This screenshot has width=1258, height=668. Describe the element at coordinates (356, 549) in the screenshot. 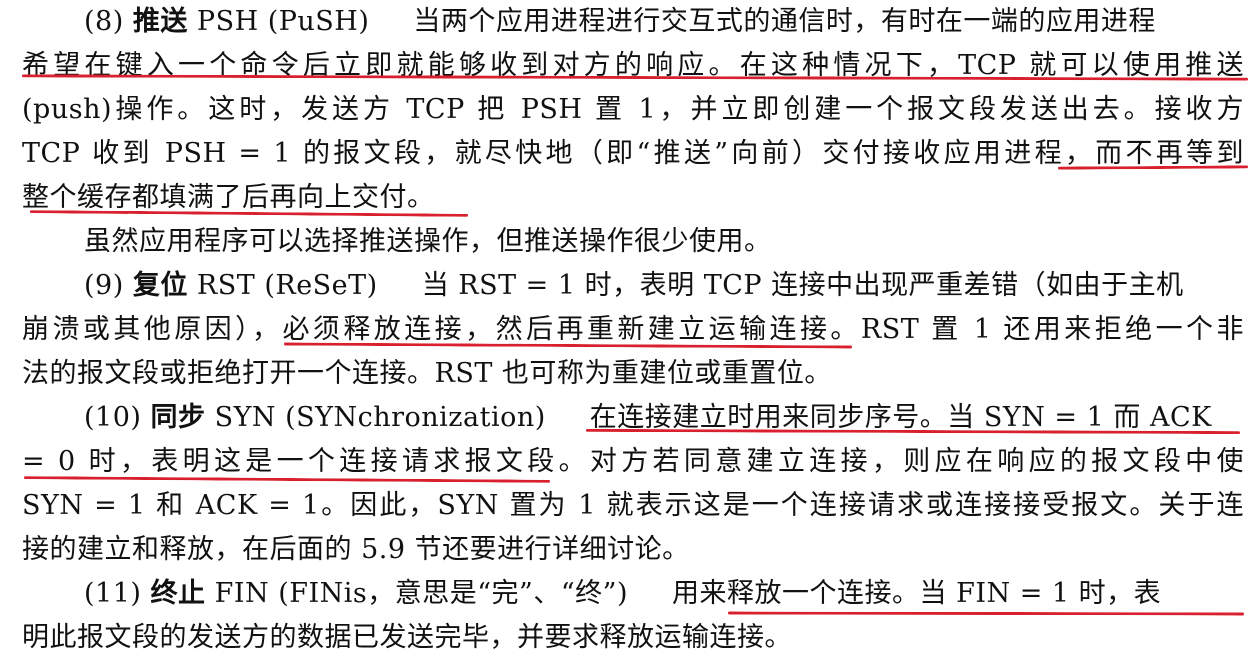

I see `text-line: 接的建立和释放，在后面的 5.9 节还要进行详细讨论。` at that location.